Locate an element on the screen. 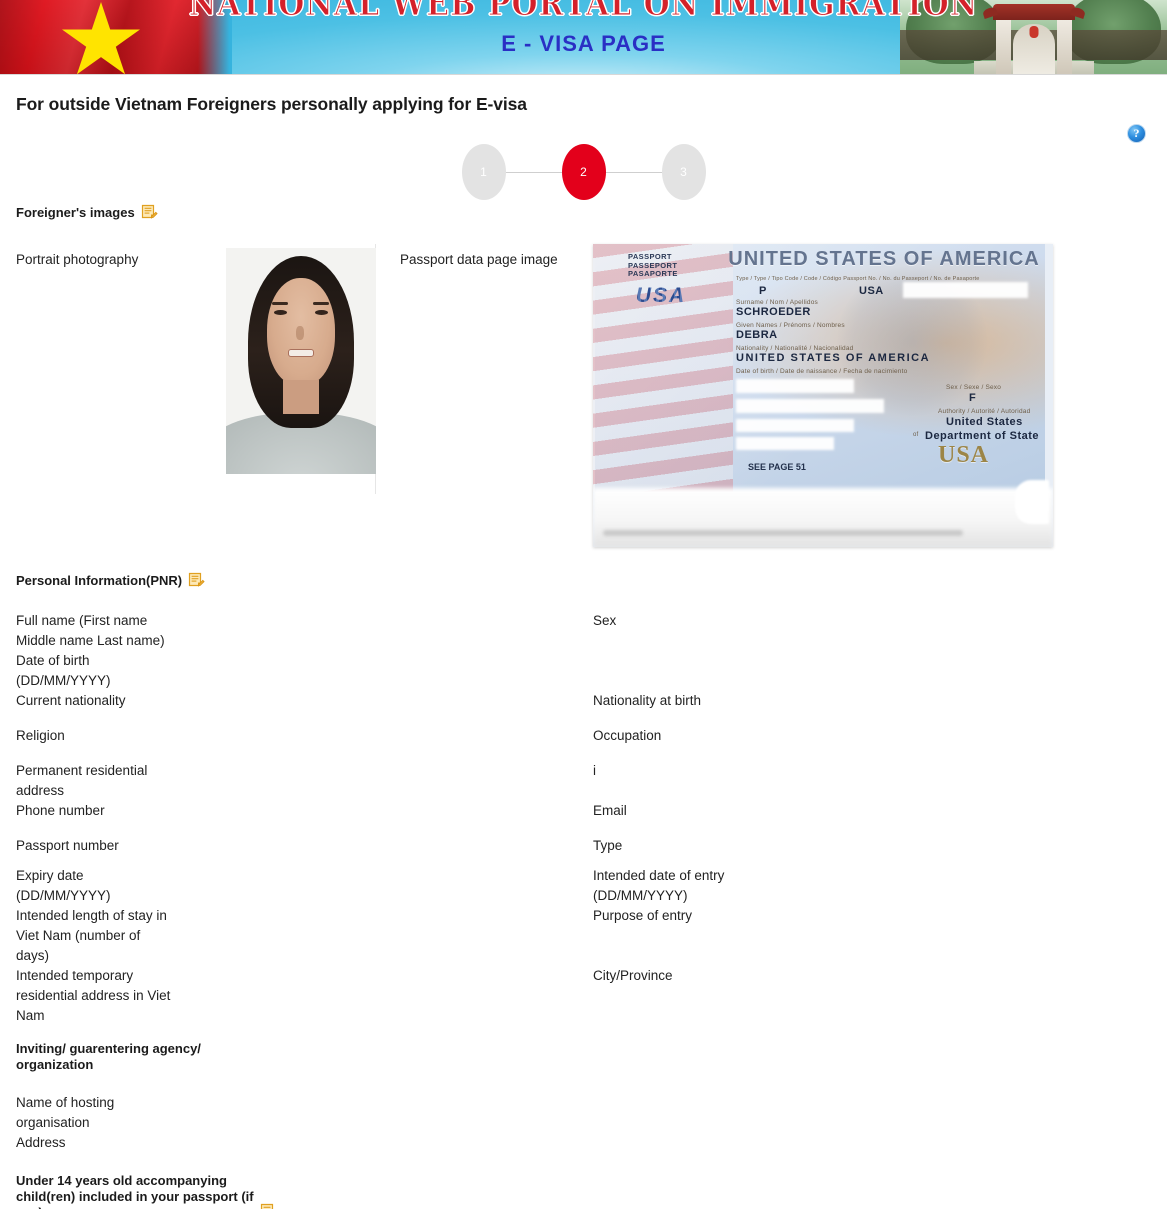 The image size is (1167, 1209). step-1: 1 is located at coordinates (483, 172).